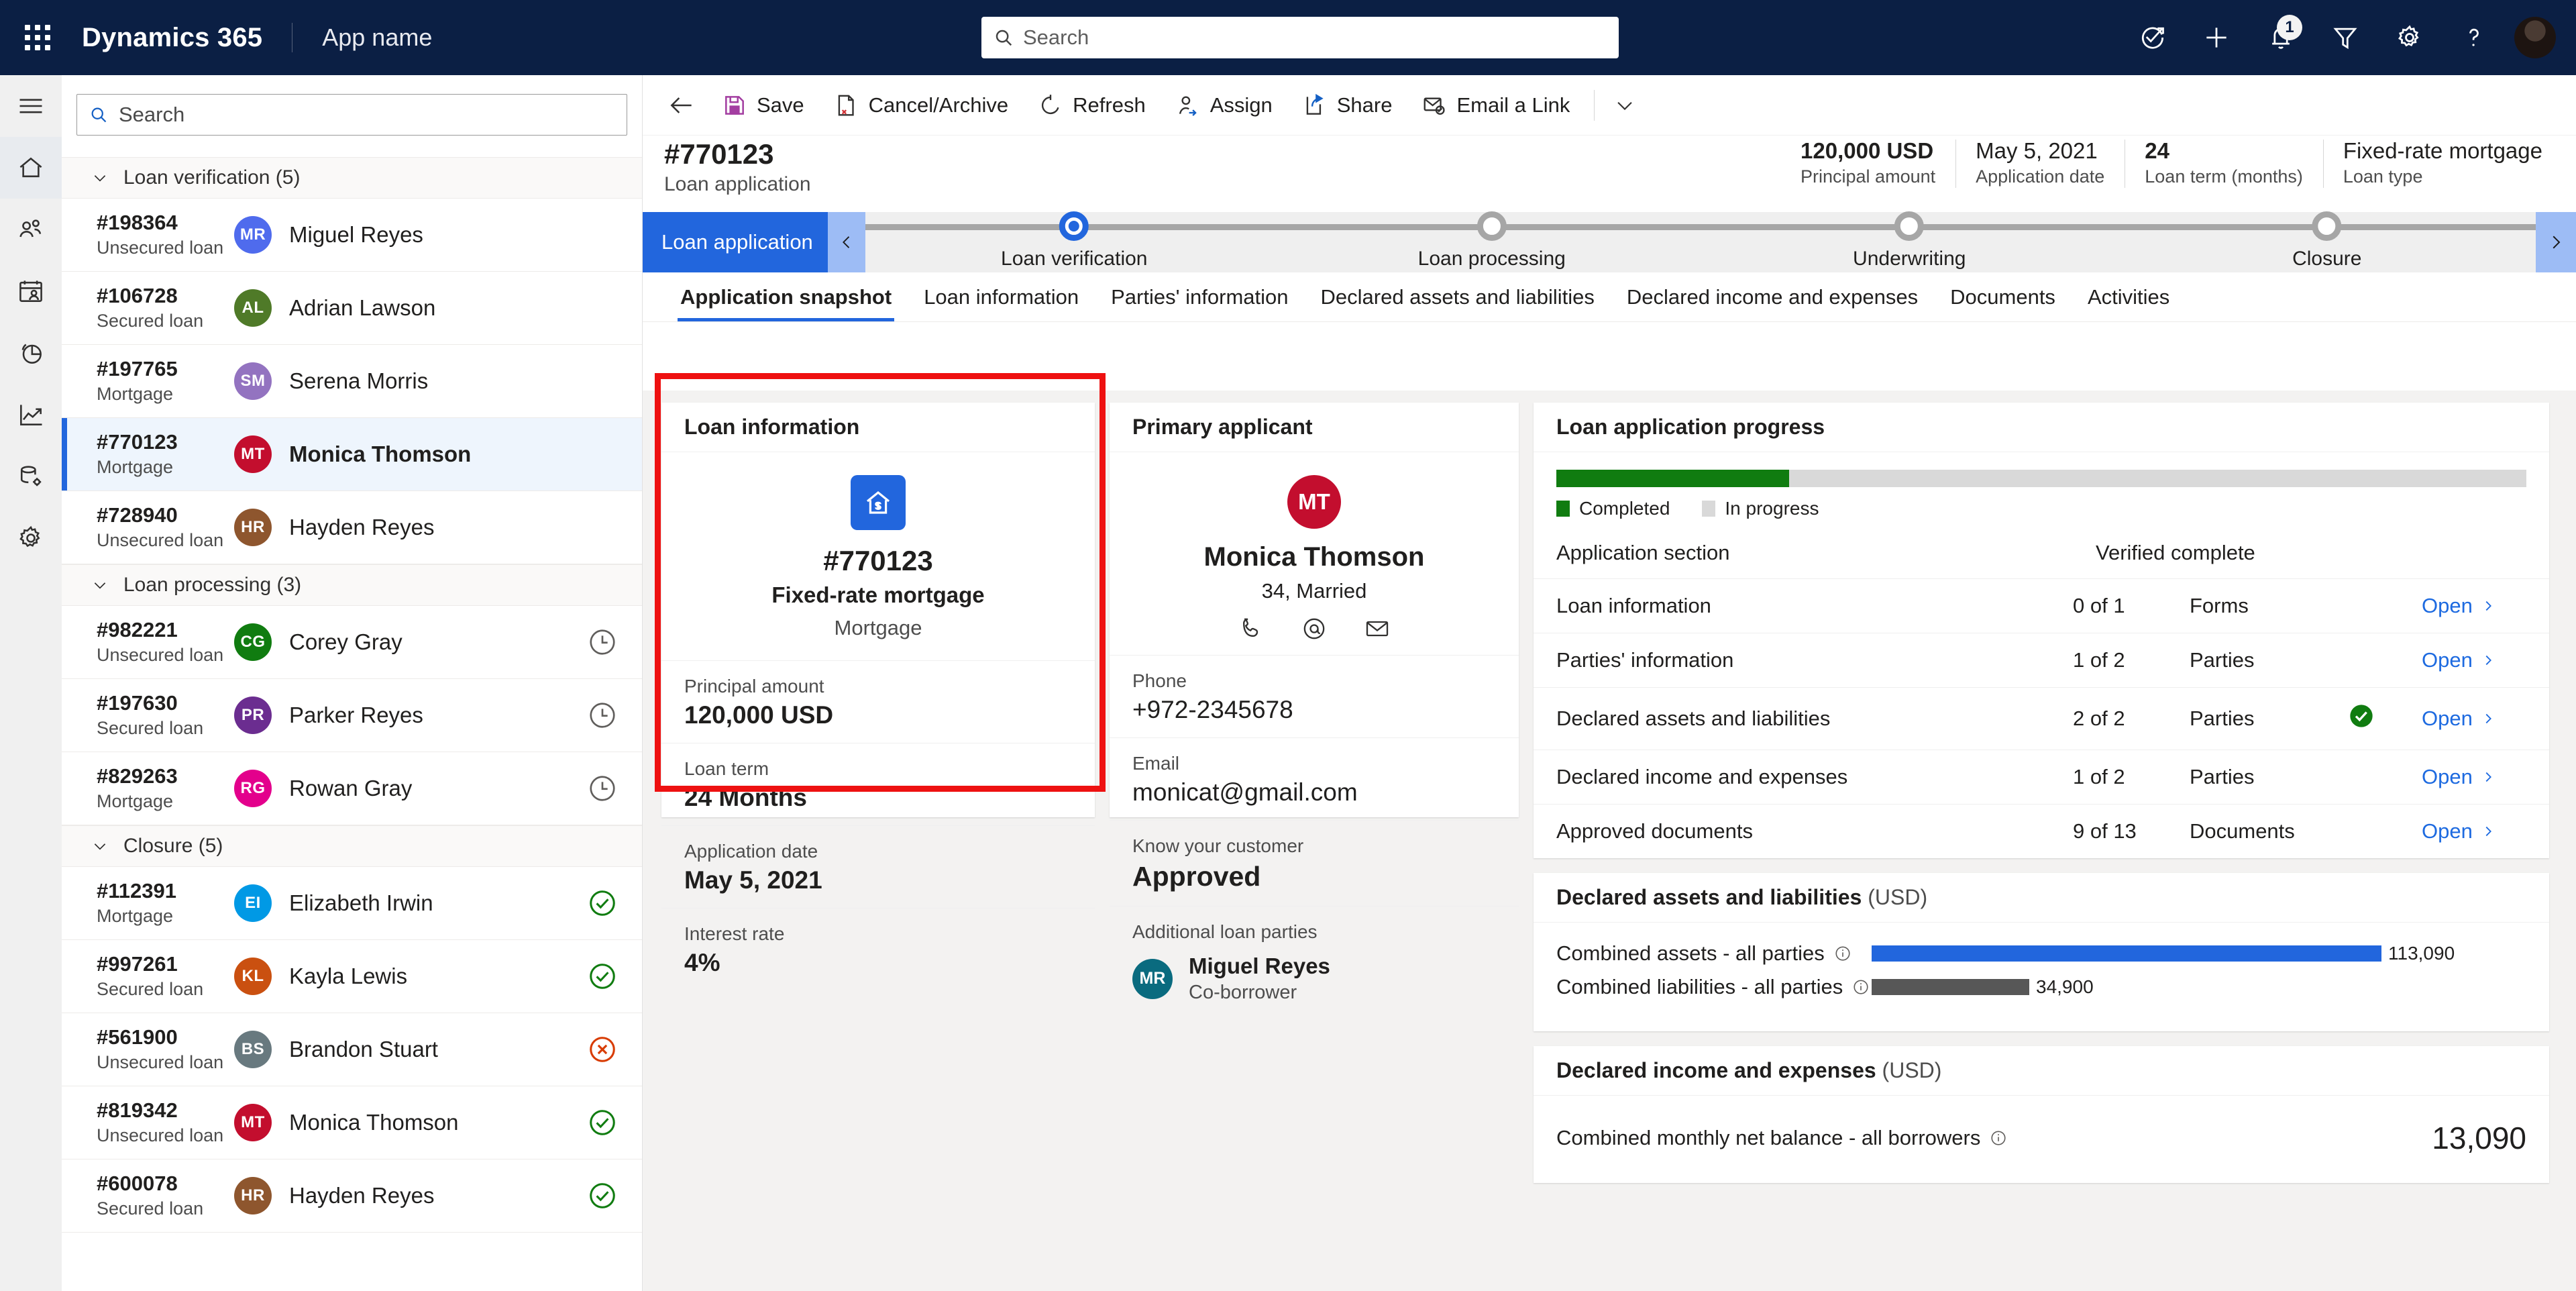 The image size is (2576, 1291). I want to click on bpf-next-chevron-right-icon, so click(2556, 242).